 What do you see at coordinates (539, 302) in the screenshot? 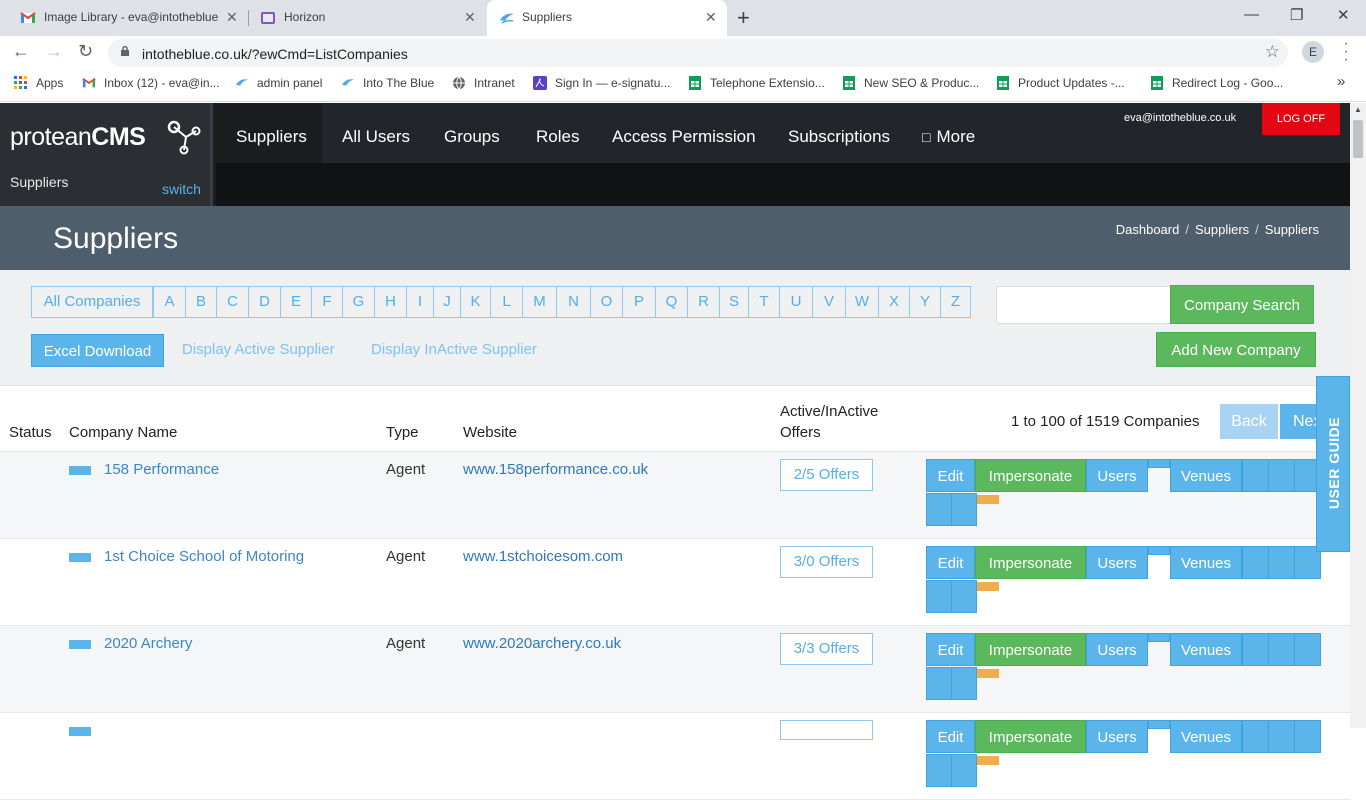
I see `filter-letter-m: M` at bounding box center [539, 302].